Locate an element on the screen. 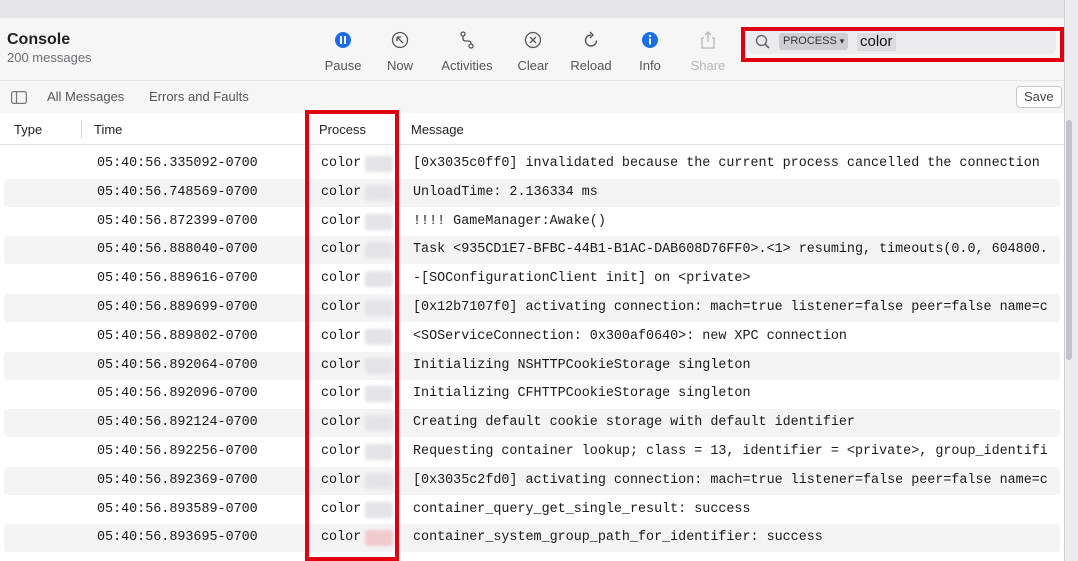 The image size is (1078, 561). row-time: 05:40:56.889699-0700 is located at coordinates (177, 307).